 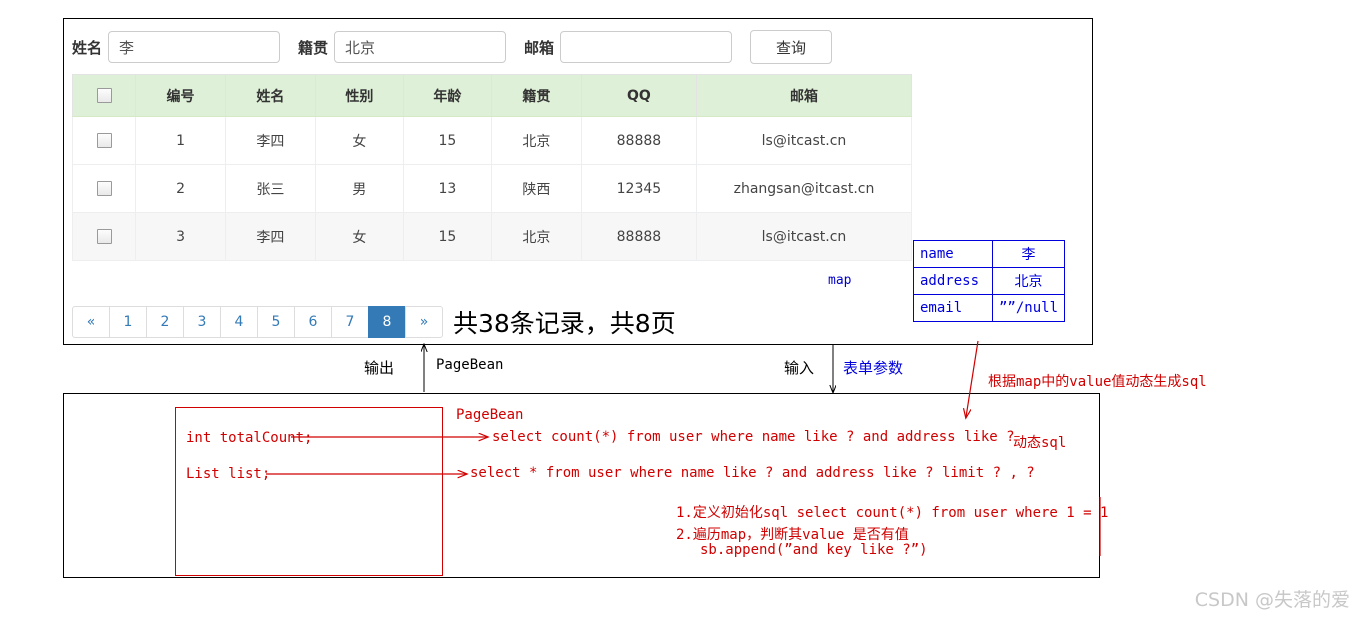 I want to click on map-row: name 李, so click(x=989, y=254).